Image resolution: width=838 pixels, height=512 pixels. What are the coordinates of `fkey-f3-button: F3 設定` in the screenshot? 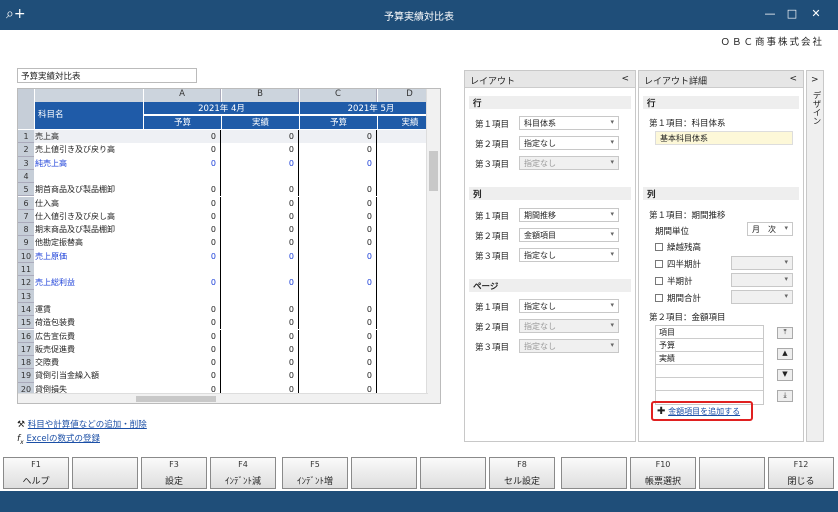 It's located at (174, 473).